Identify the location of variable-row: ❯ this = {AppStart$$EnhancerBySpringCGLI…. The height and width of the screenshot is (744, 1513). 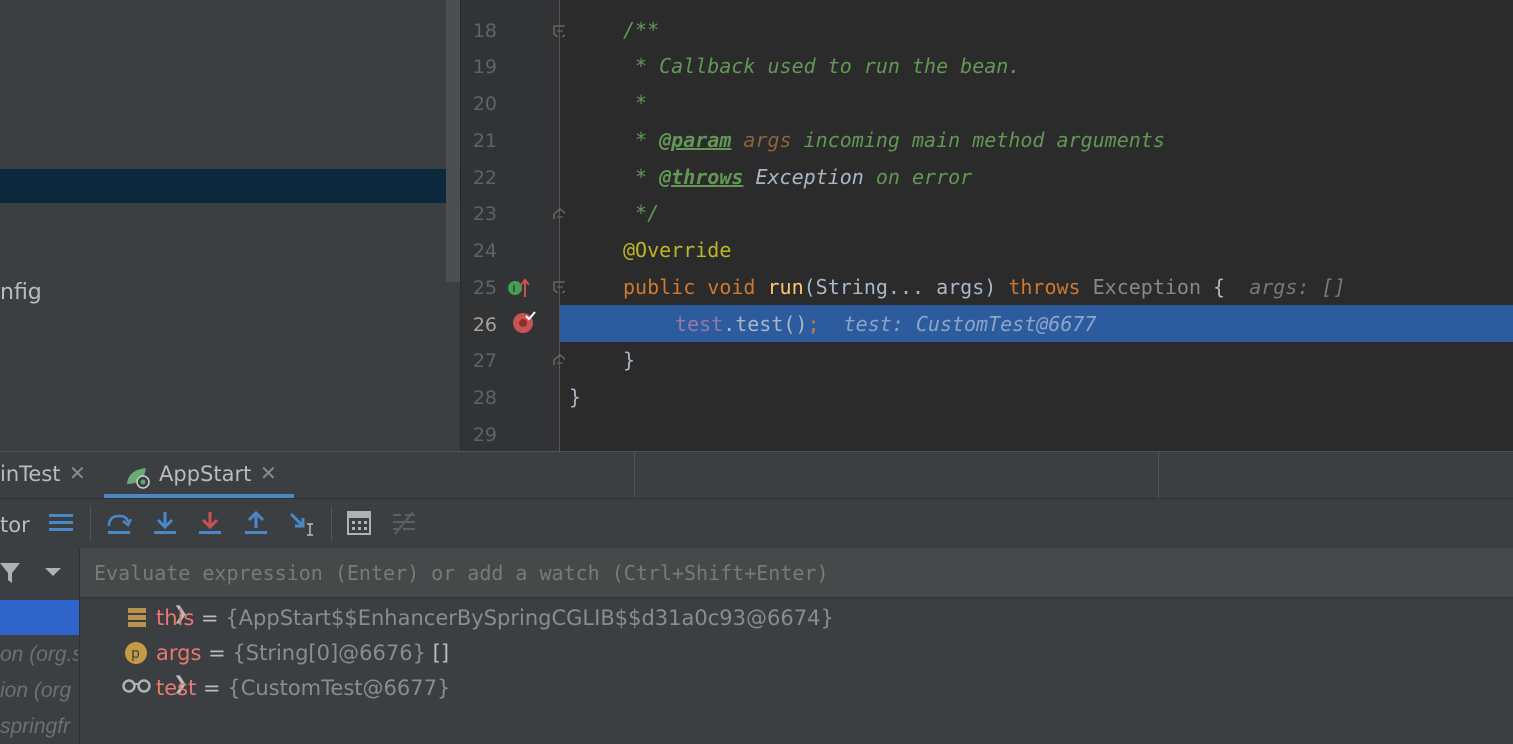
(796, 620).